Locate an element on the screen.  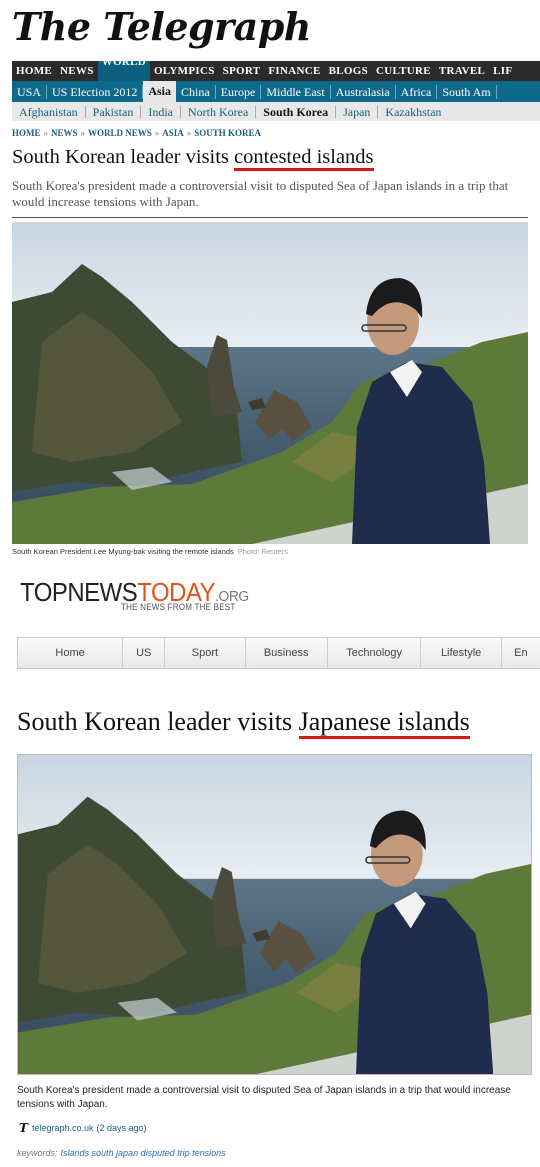
keywords-label: keywords: is located at coordinates (37, 1153).